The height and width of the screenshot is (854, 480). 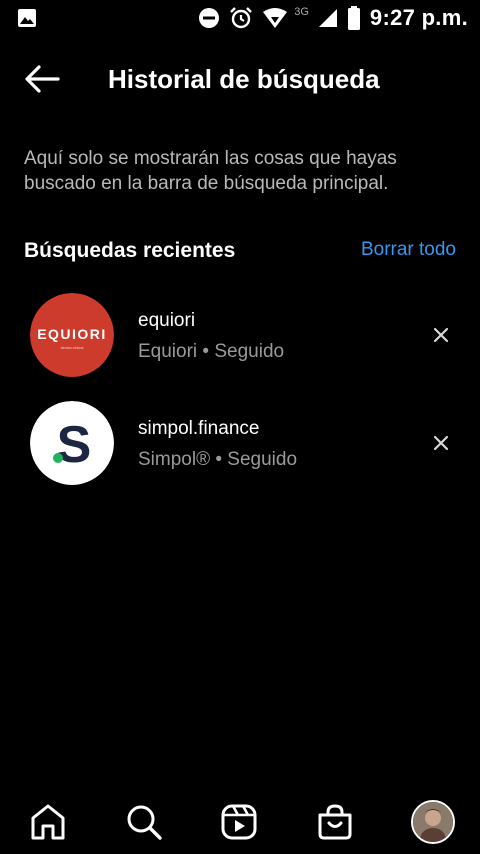 I want to click on account-username: equiori, so click(x=167, y=320).